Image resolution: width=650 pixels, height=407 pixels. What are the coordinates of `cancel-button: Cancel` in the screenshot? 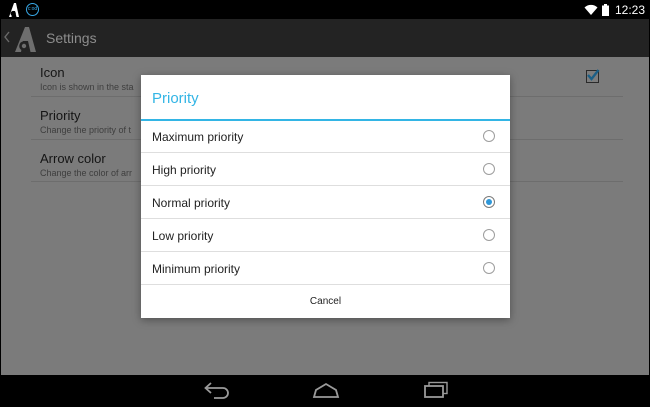 It's located at (325, 301).